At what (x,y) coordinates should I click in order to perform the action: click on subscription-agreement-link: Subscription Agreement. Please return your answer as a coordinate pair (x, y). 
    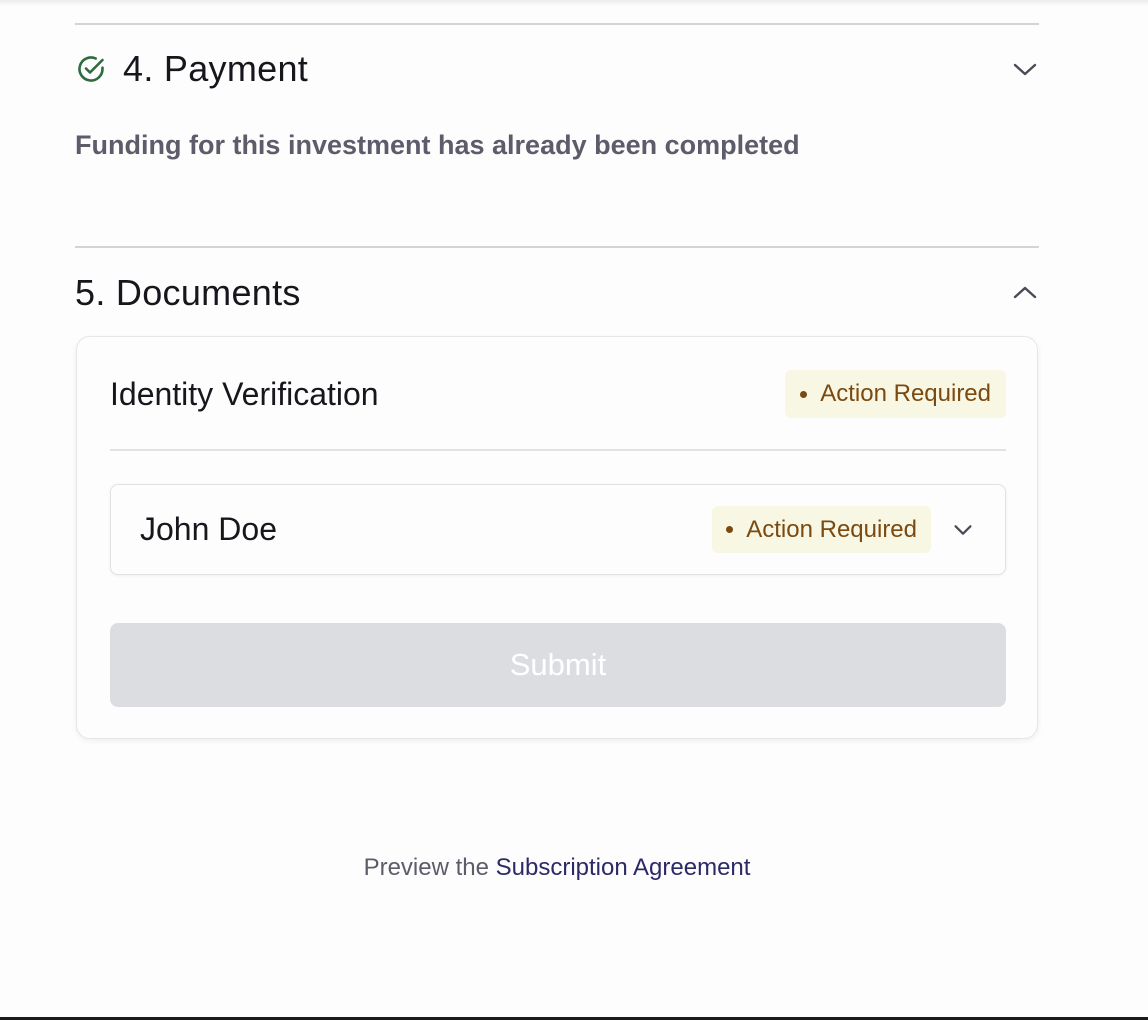
    Looking at the image, I should click on (623, 867).